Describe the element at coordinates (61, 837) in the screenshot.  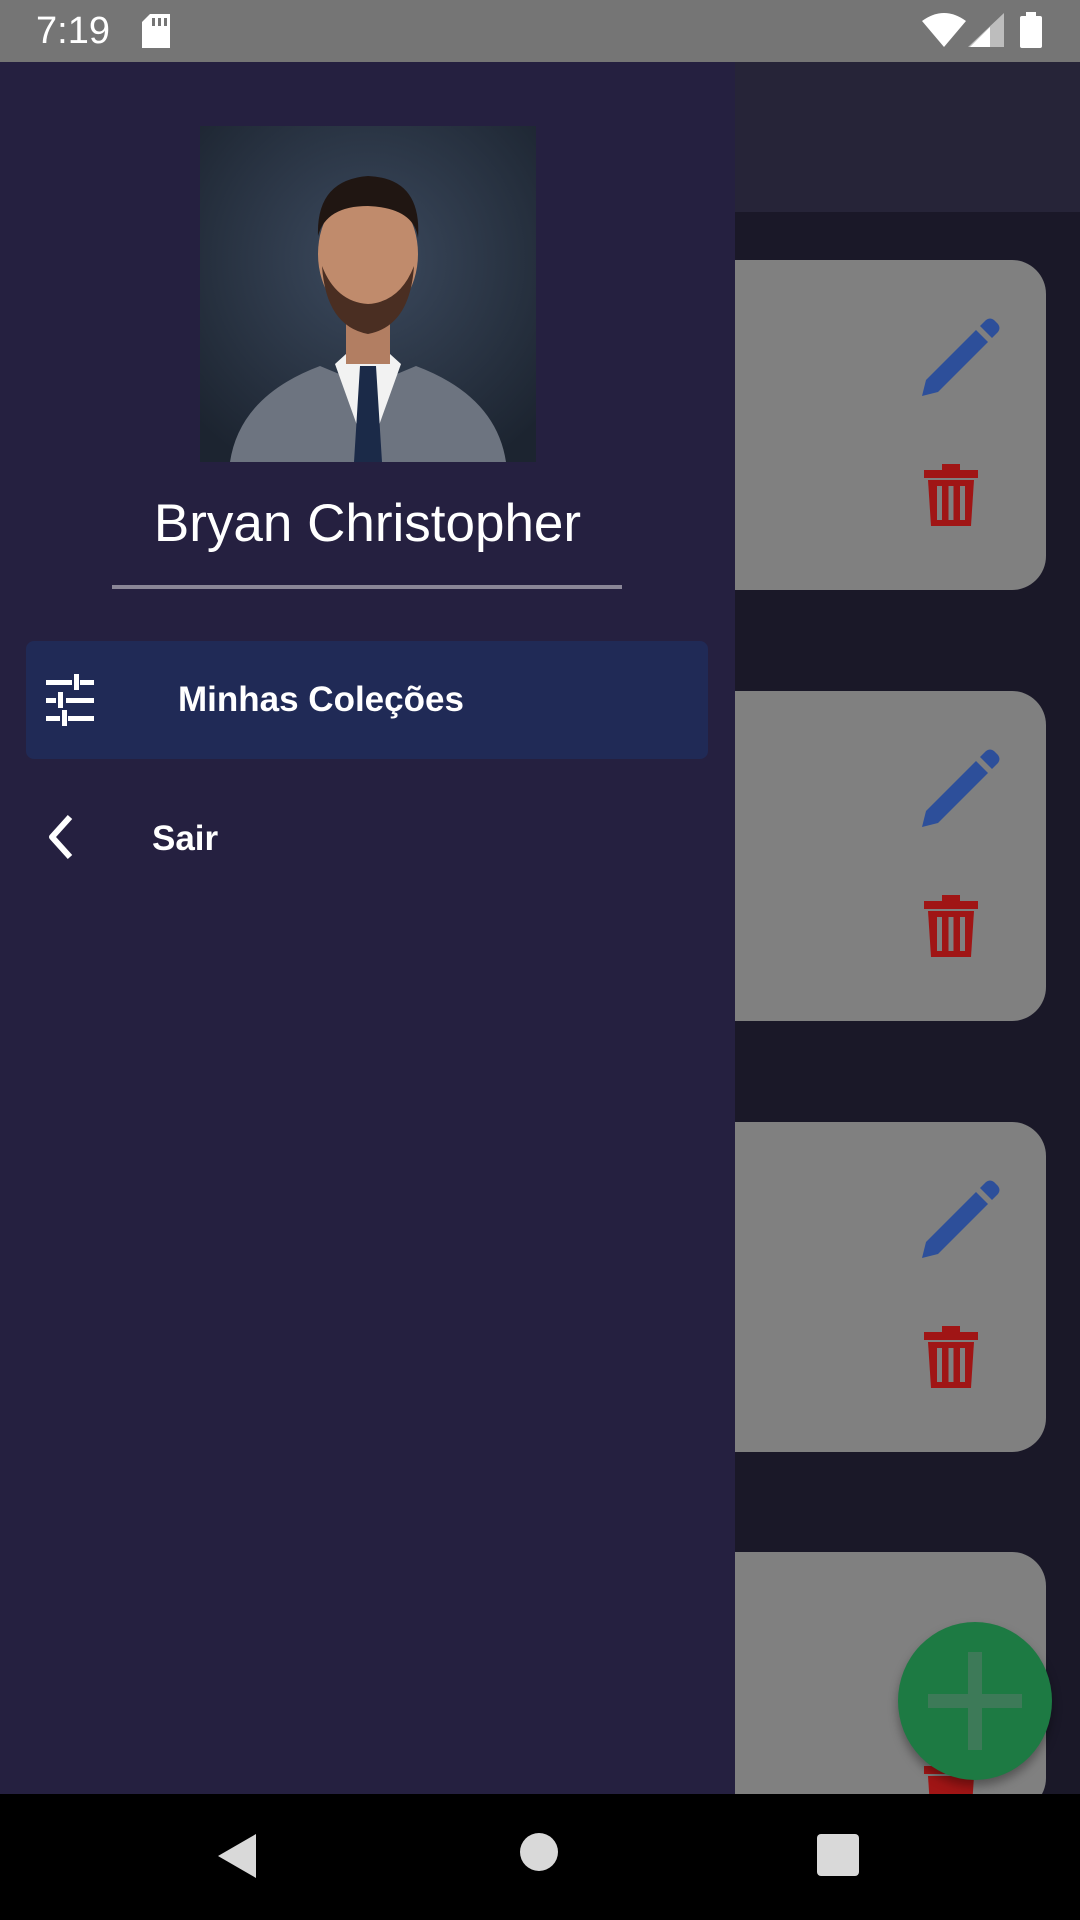
I see `chevron-left-icon` at that location.